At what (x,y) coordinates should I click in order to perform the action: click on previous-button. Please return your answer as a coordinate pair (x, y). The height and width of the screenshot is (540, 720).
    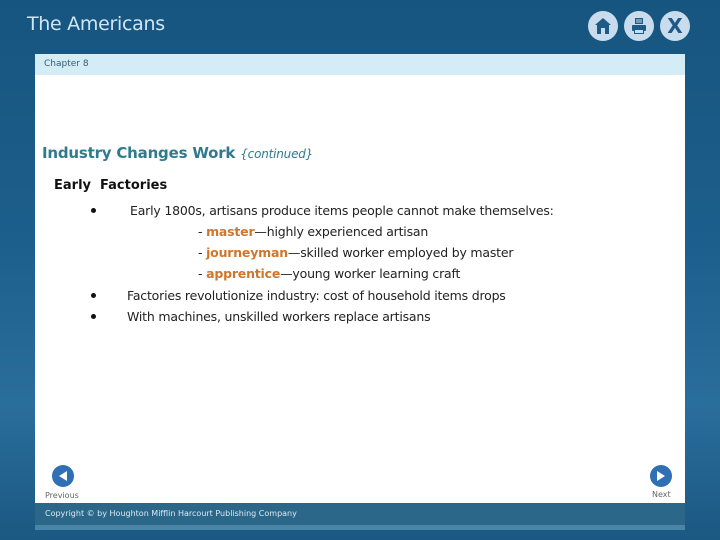
    Looking at the image, I should click on (63, 476).